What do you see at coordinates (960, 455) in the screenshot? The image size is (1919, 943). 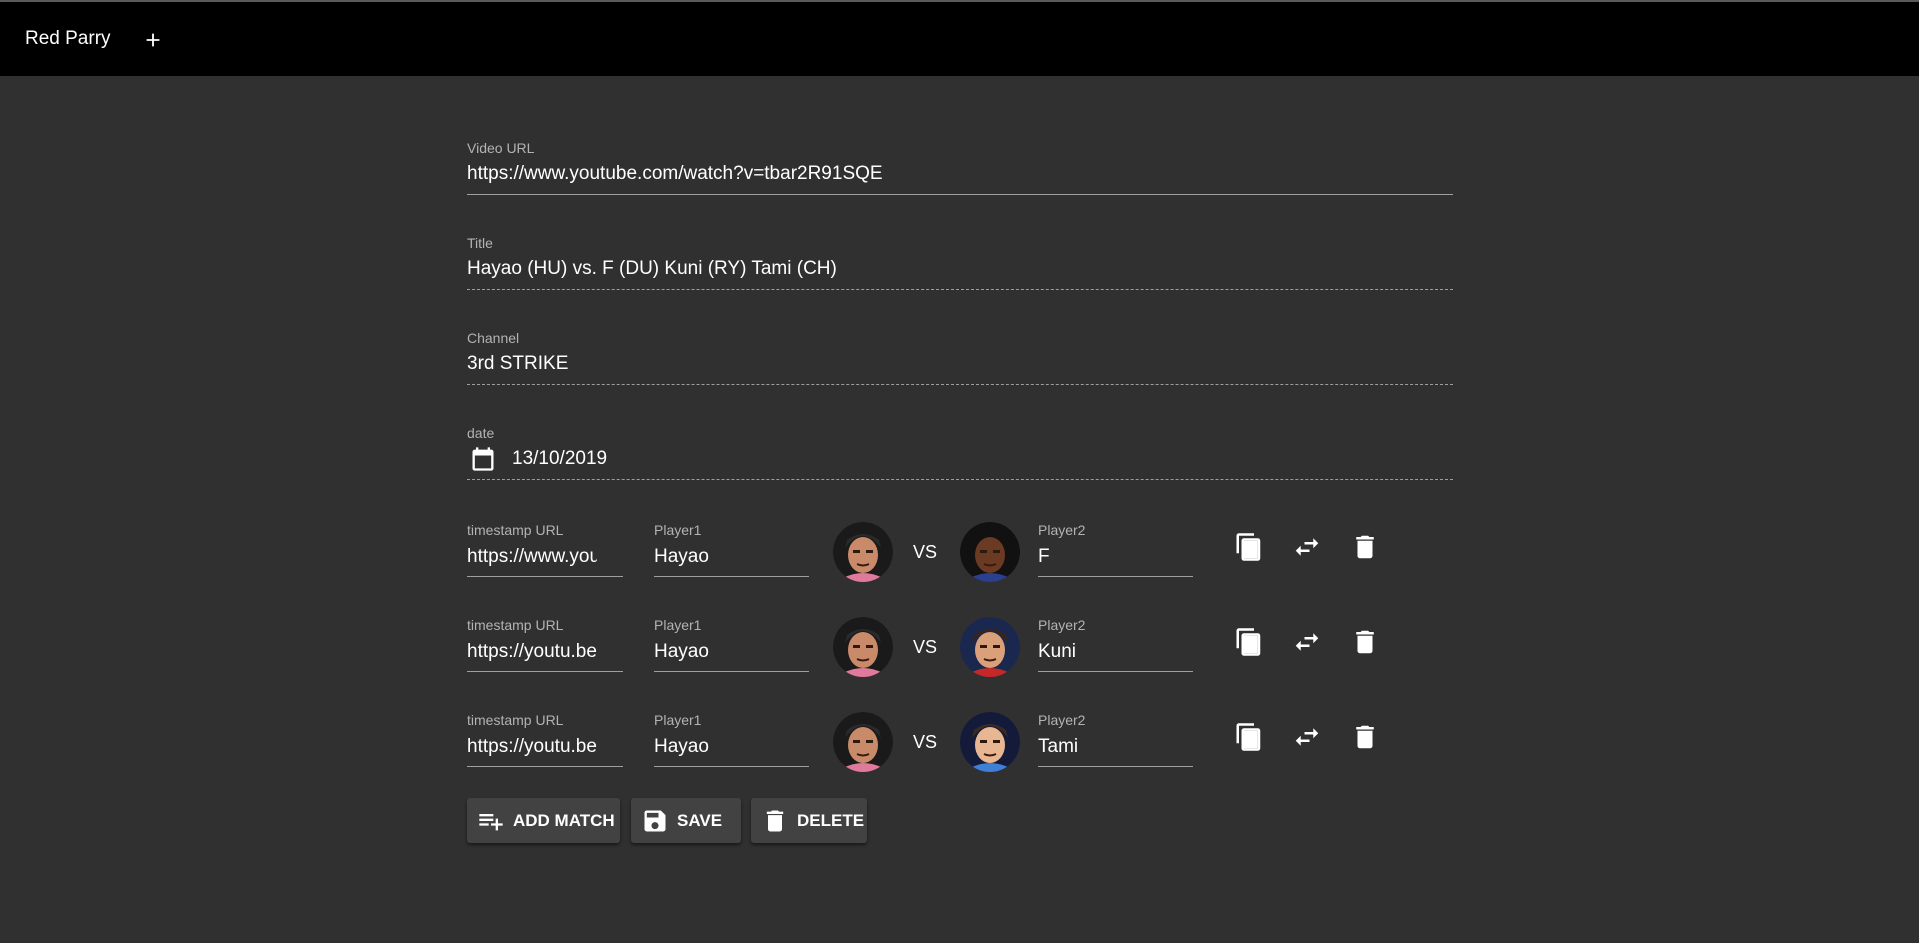 I see `date-field: date 13/10/2019` at bounding box center [960, 455].